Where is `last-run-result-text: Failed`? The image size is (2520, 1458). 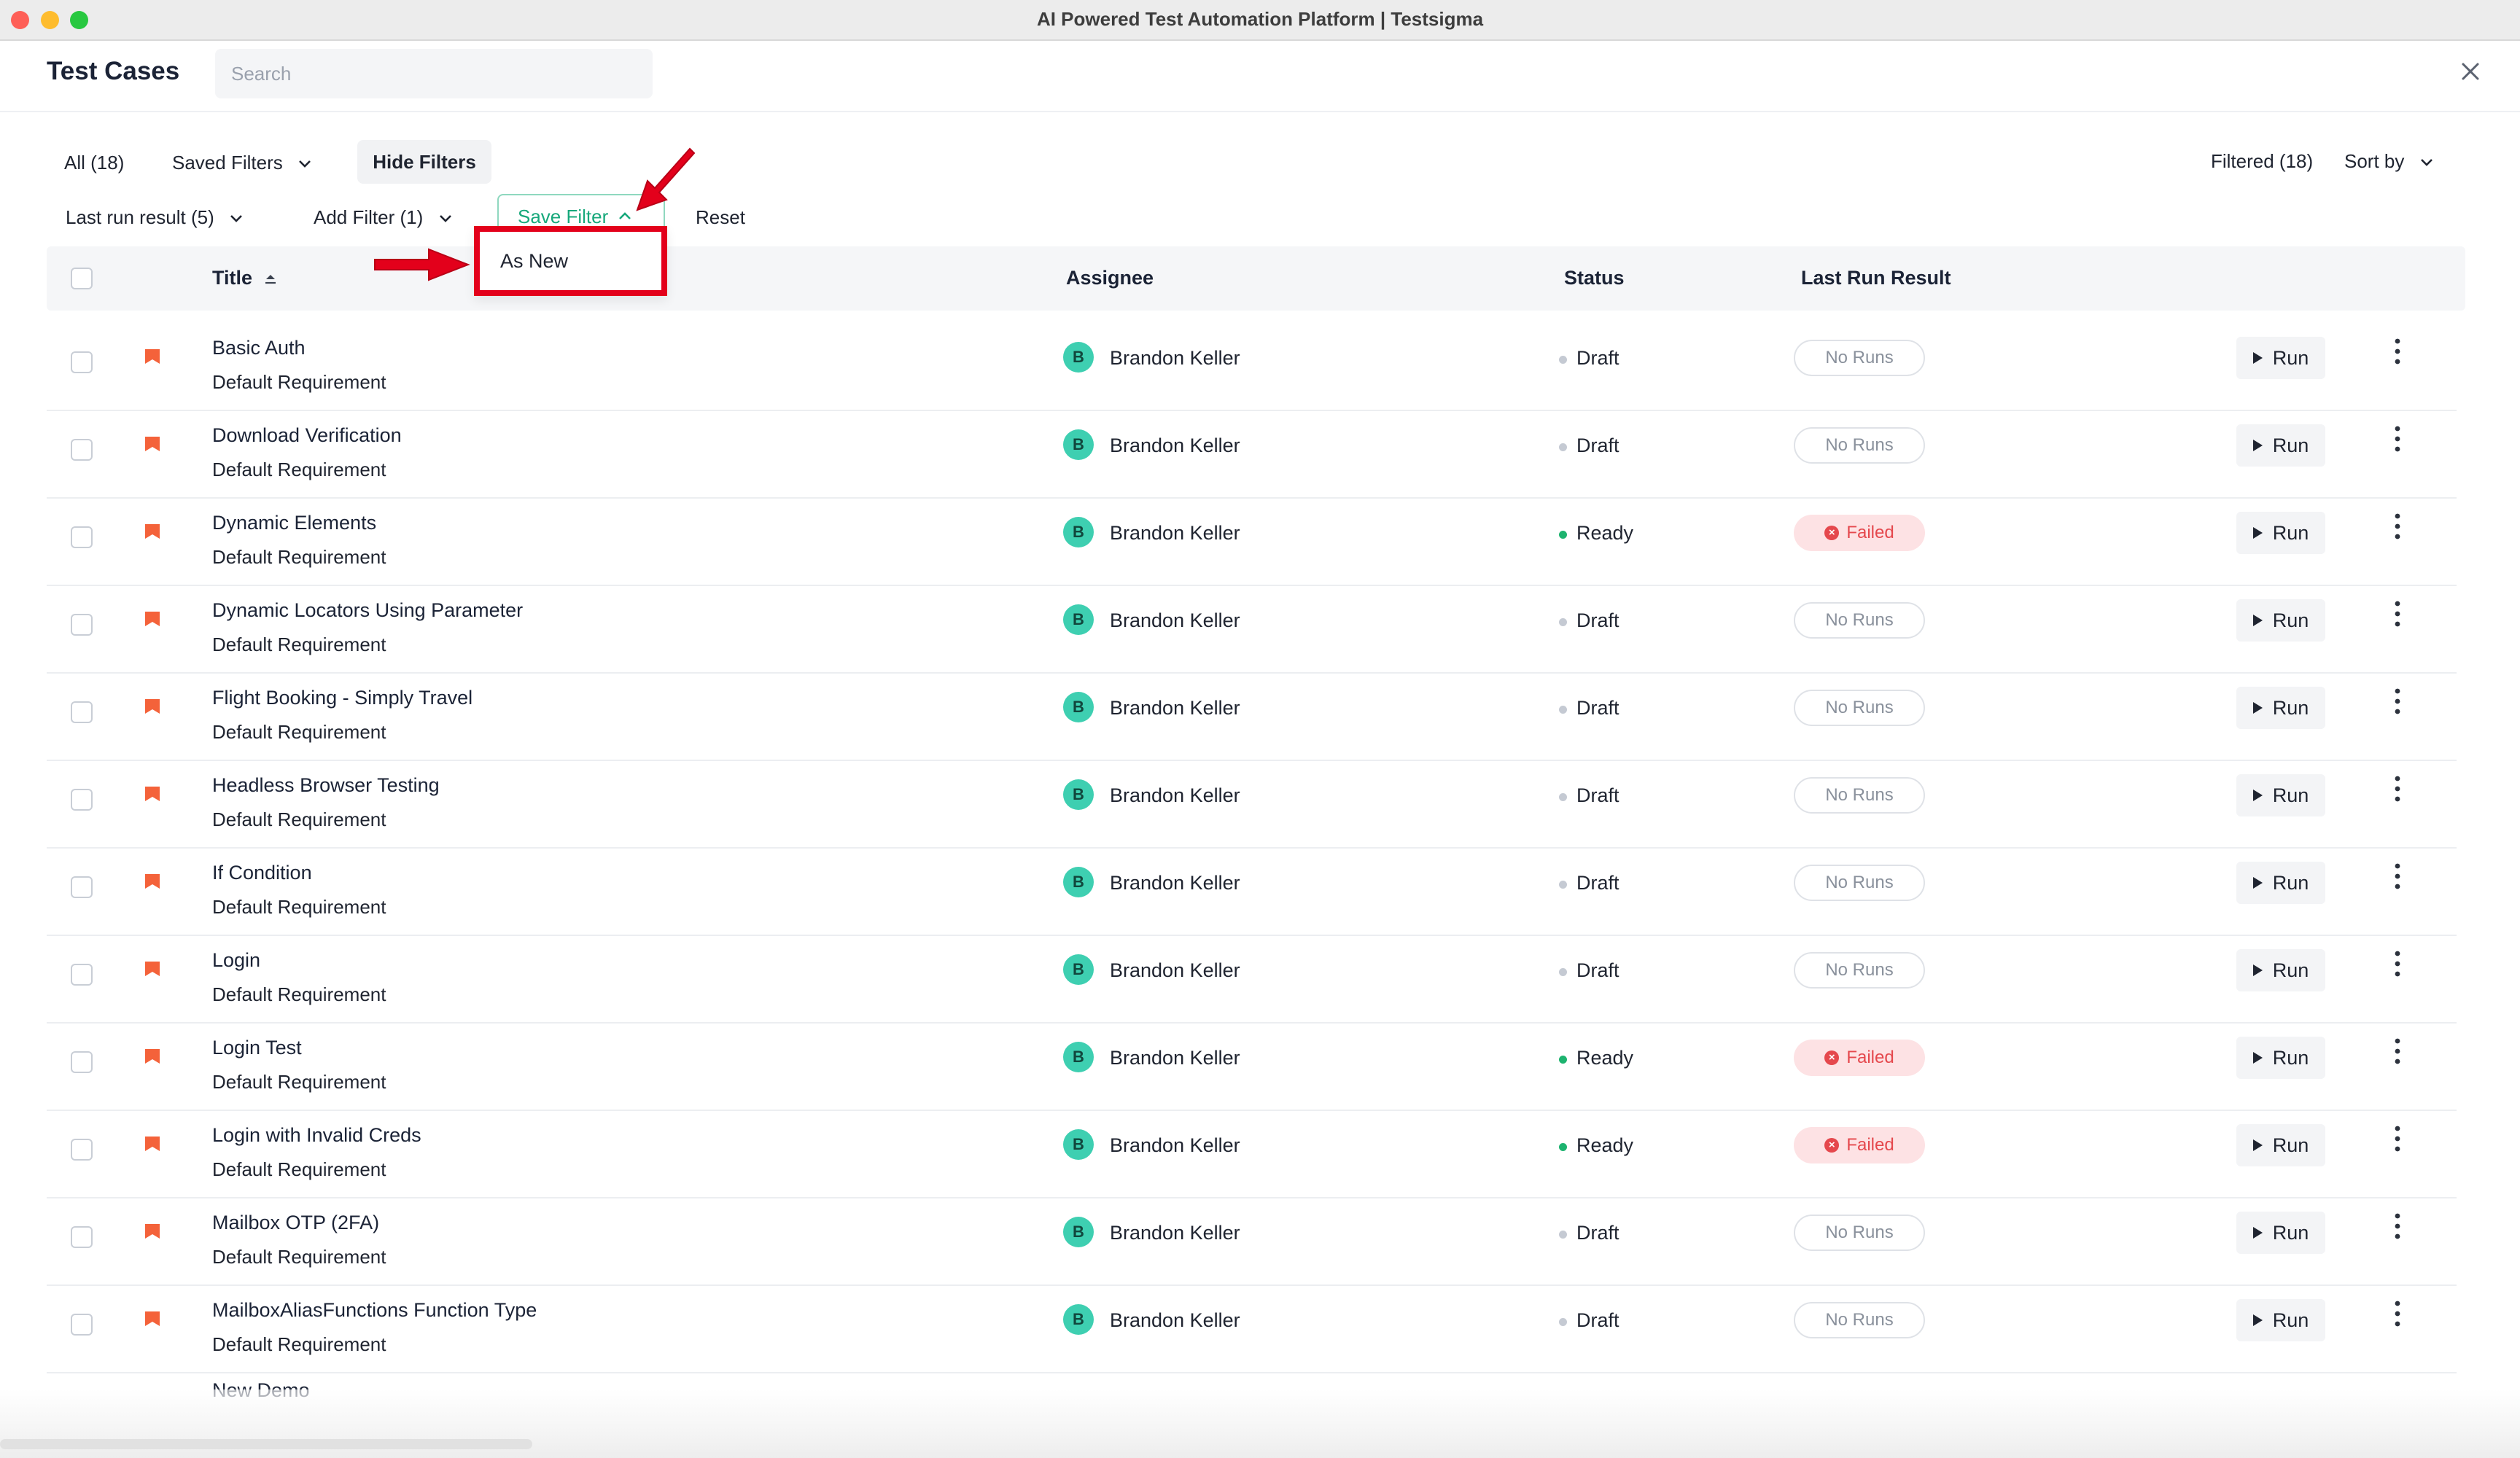 last-run-result-text: Failed is located at coordinates (1870, 1057).